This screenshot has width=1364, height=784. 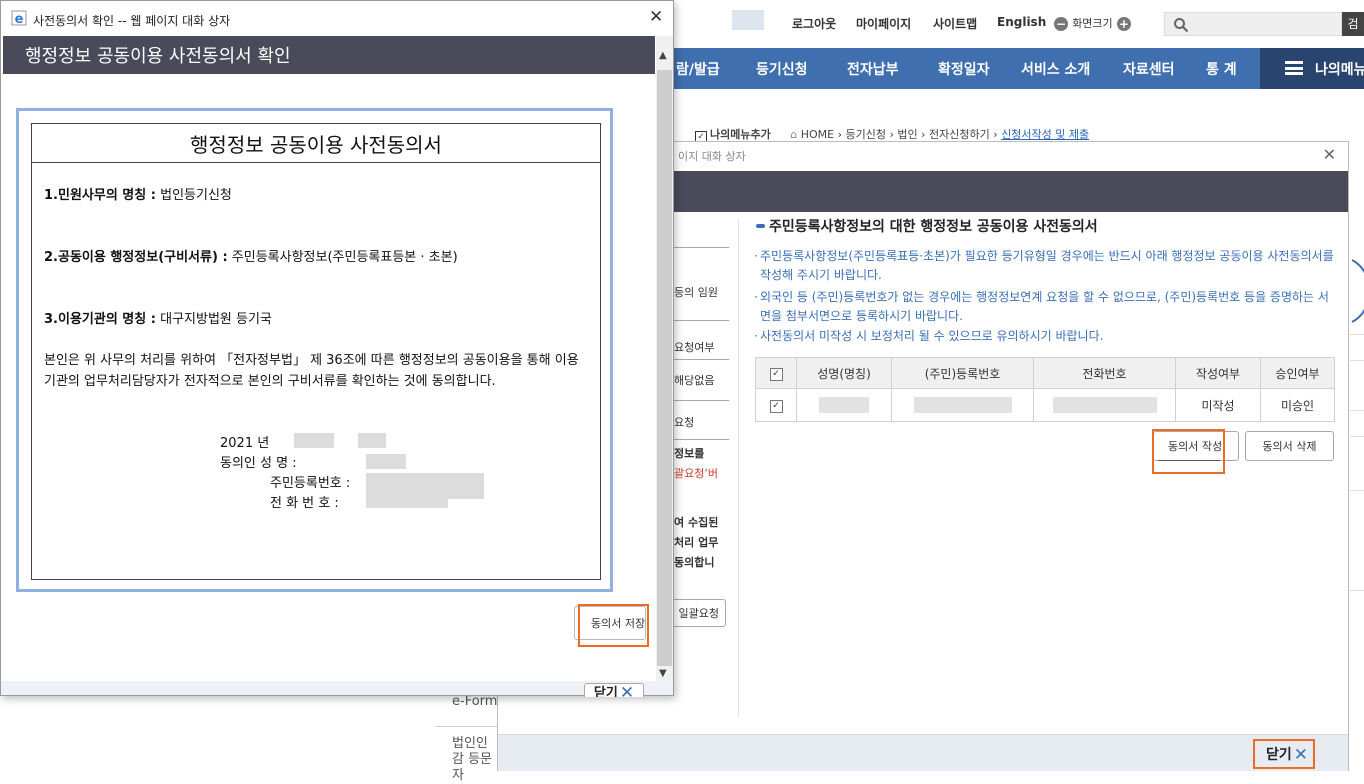 What do you see at coordinates (814, 23) in the screenshot?
I see `logout-link: 로그아웃` at bounding box center [814, 23].